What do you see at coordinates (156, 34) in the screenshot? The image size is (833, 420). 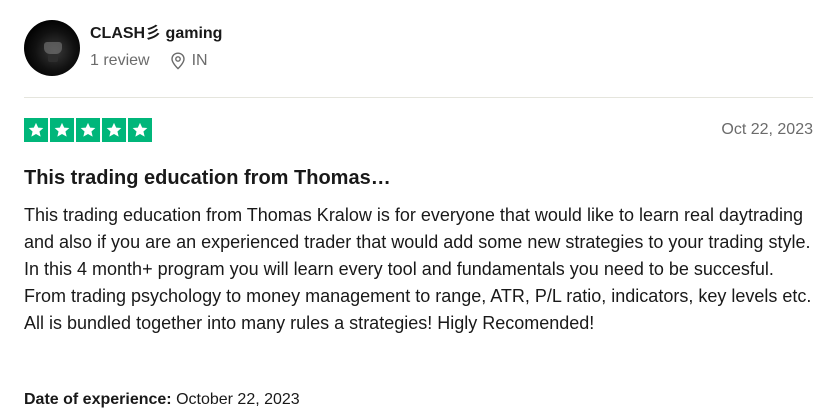 I see `reviewer-name: CLASH彡 gaming` at bounding box center [156, 34].